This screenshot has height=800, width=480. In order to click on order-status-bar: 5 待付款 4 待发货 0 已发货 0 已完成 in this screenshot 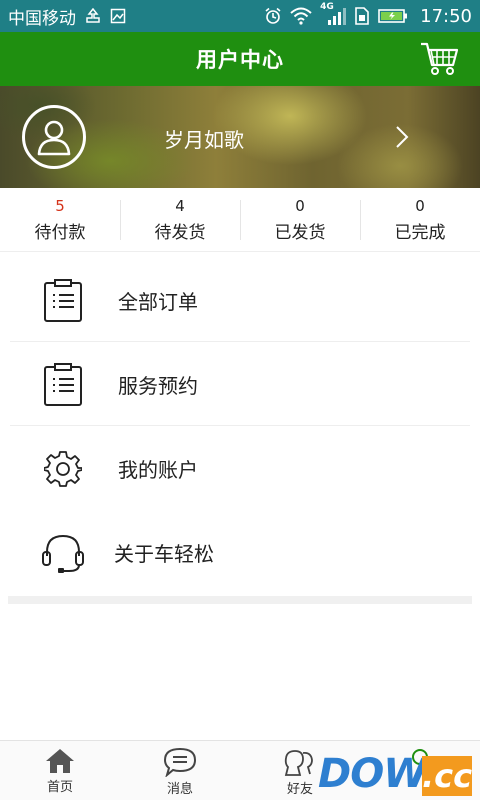, I will do `click(240, 220)`.